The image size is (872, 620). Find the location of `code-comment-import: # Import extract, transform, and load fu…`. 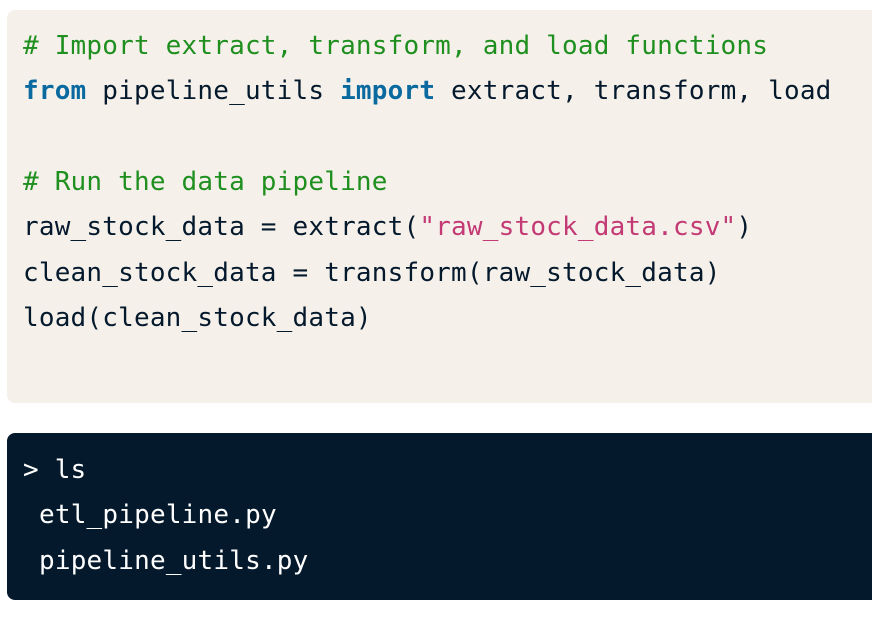

code-comment-import: # Import extract, transform, and load fu… is located at coordinates (396, 46).